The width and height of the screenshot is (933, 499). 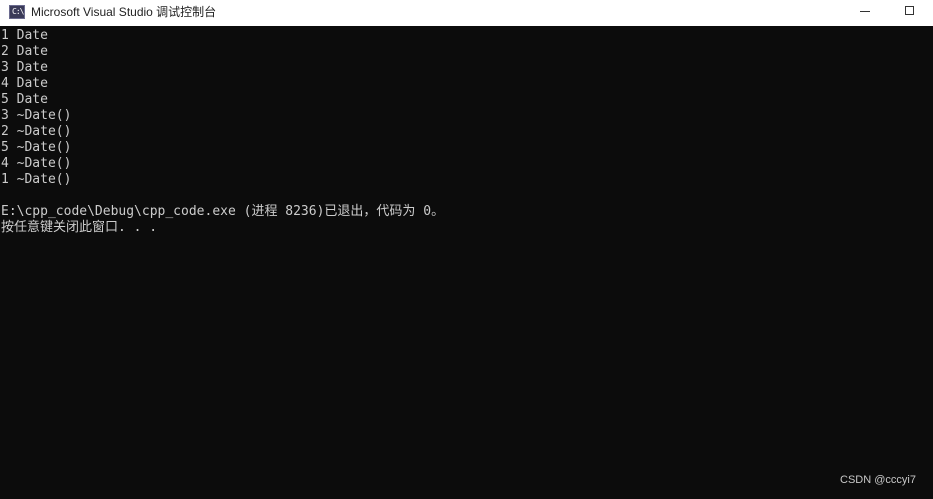 I want to click on minimize-button, so click(x=864, y=12).